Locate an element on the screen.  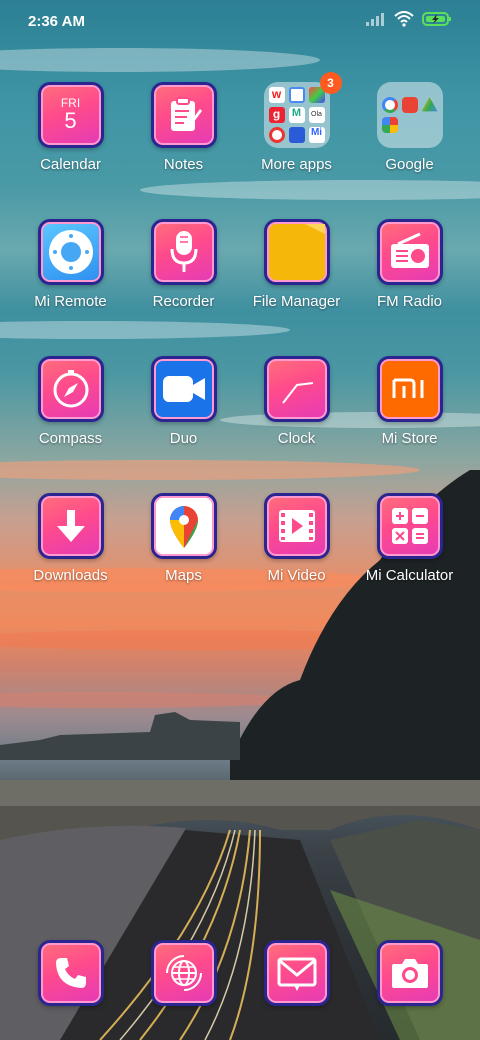
browser-globe-icon is located at coordinates (183, 973).